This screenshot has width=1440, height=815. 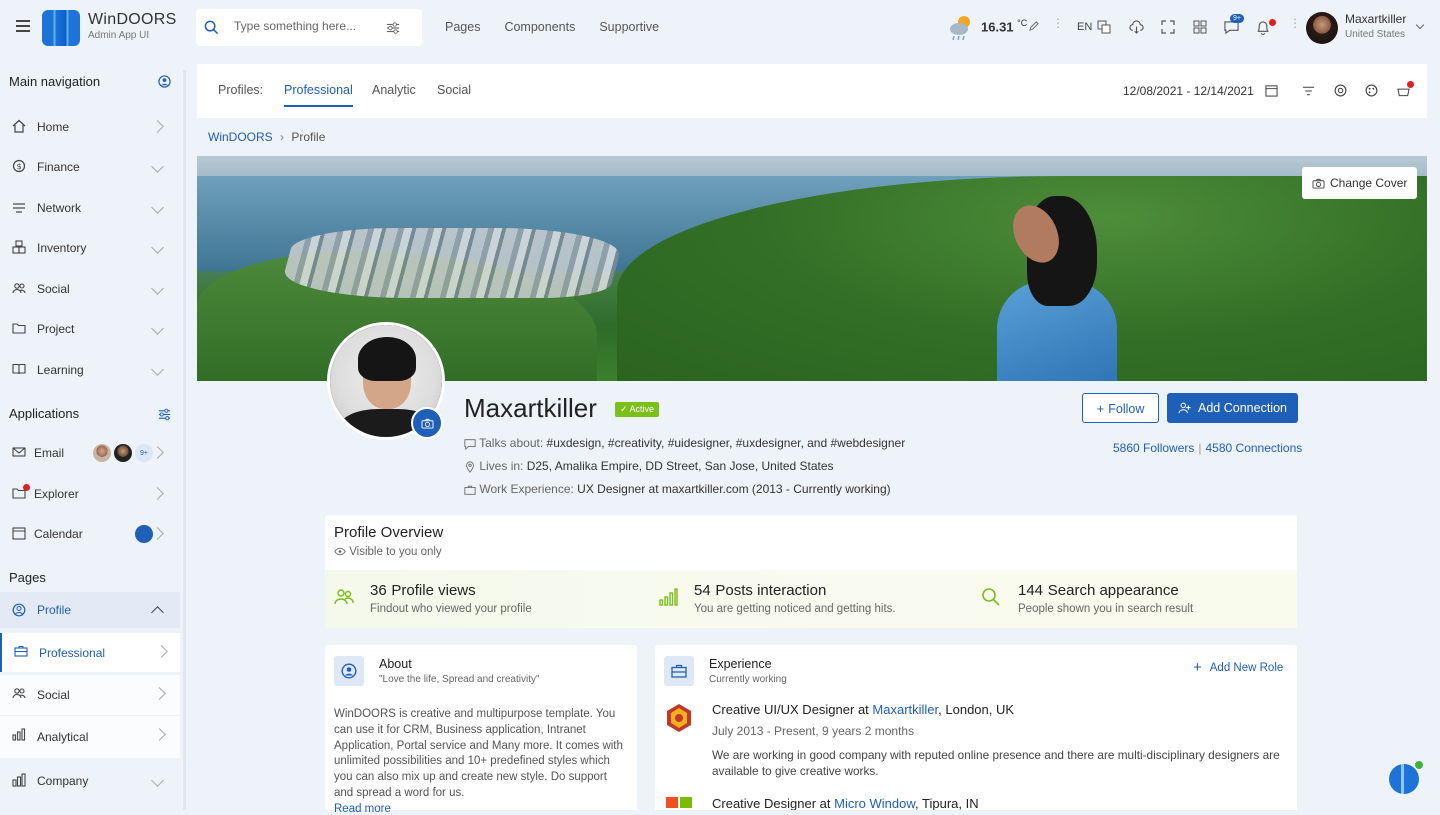 What do you see at coordinates (1136, 27) in the screenshot?
I see `cloud-download-icon` at bounding box center [1136, 27].